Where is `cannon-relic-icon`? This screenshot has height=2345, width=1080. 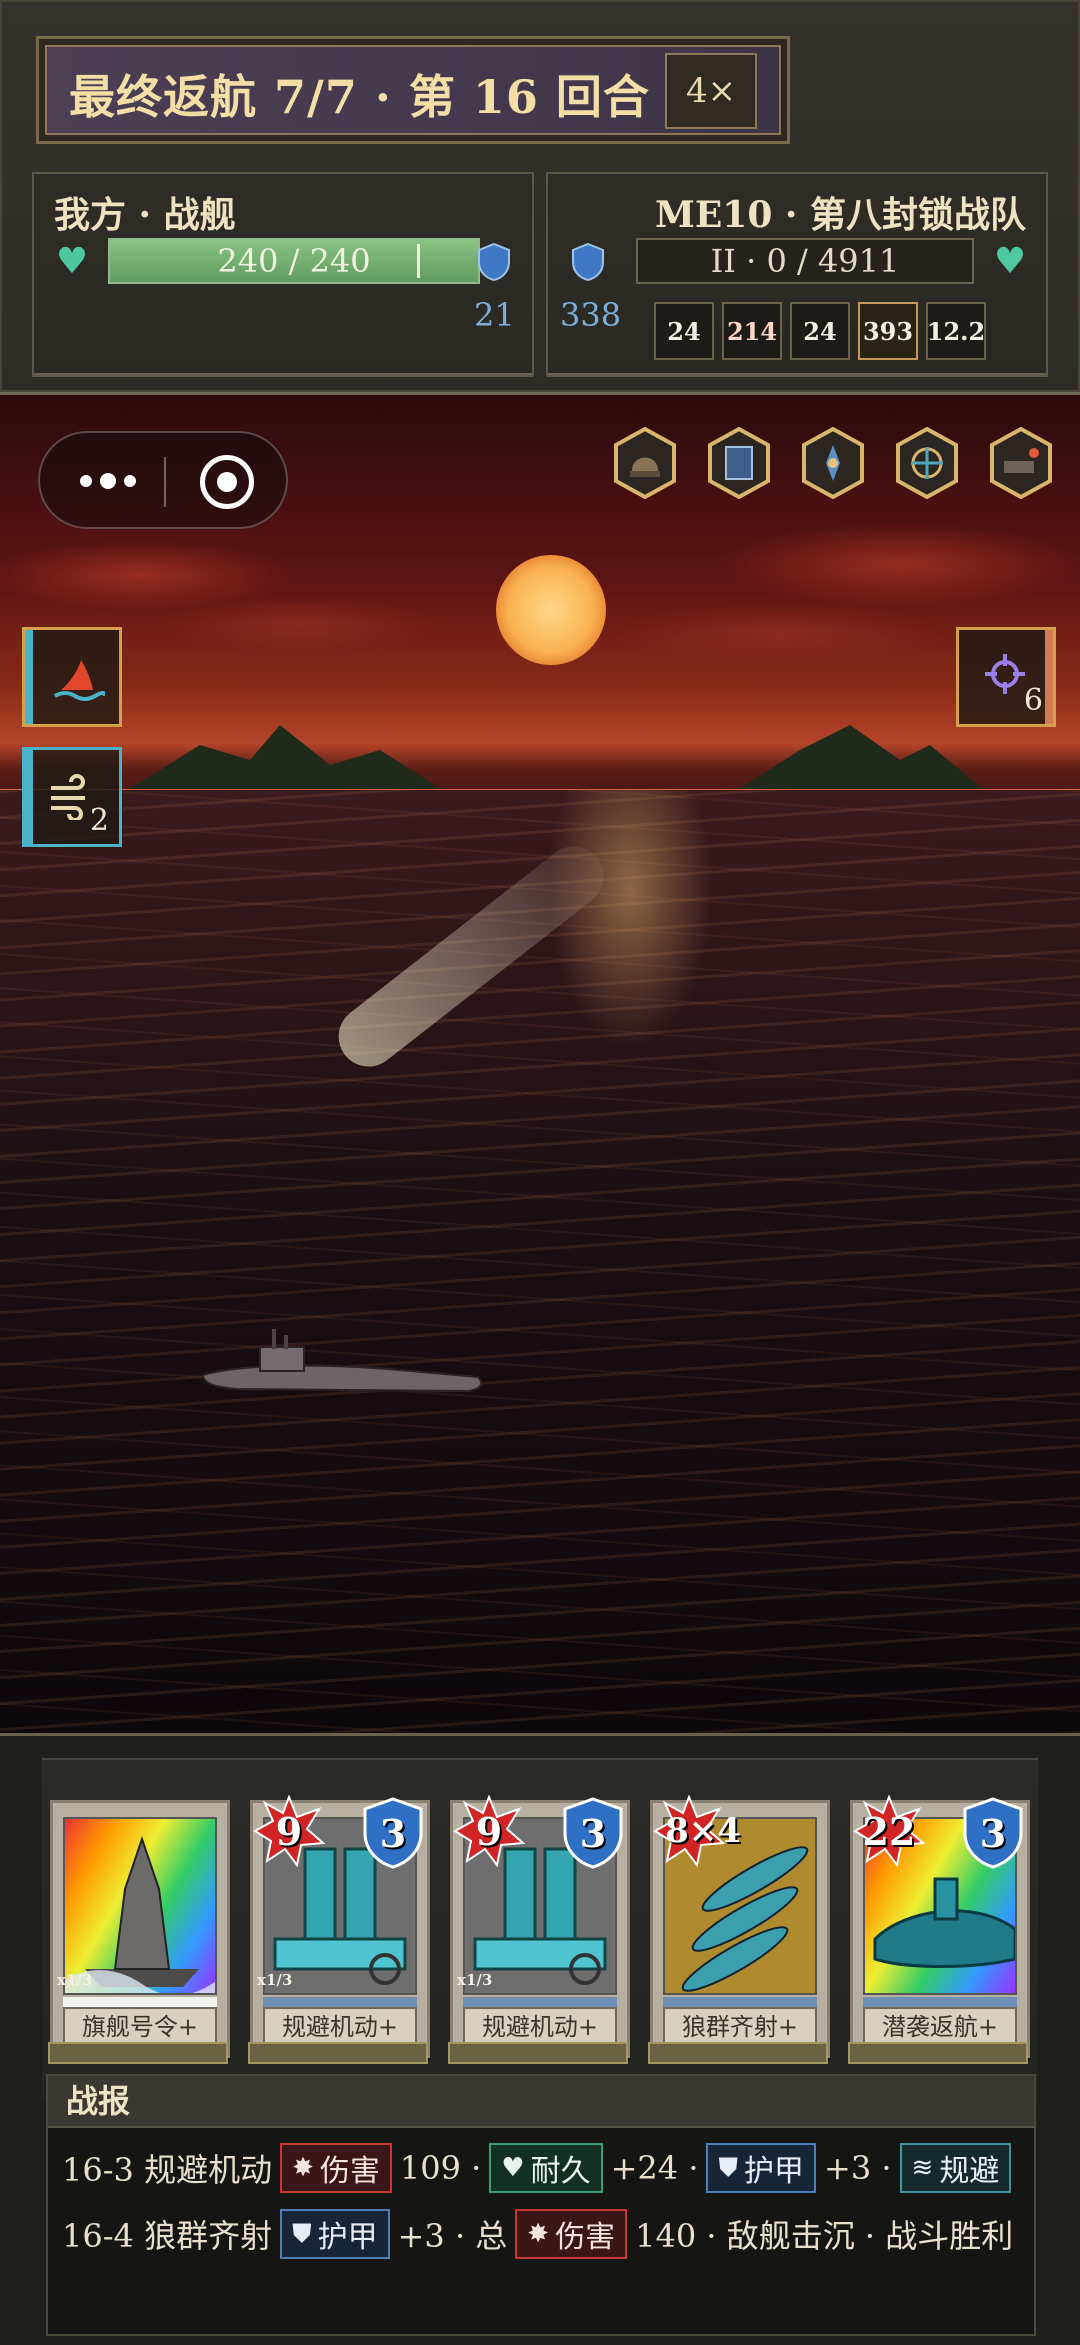 cannon-relic-icon is located at coordinates (1021, 463).